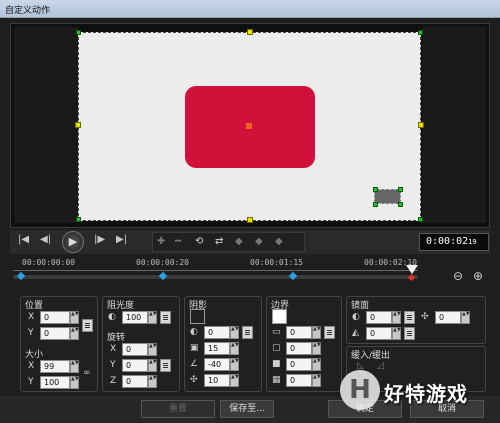 The image size is (500, 423). I want to click on position-menu-icon, so click(87, 325).